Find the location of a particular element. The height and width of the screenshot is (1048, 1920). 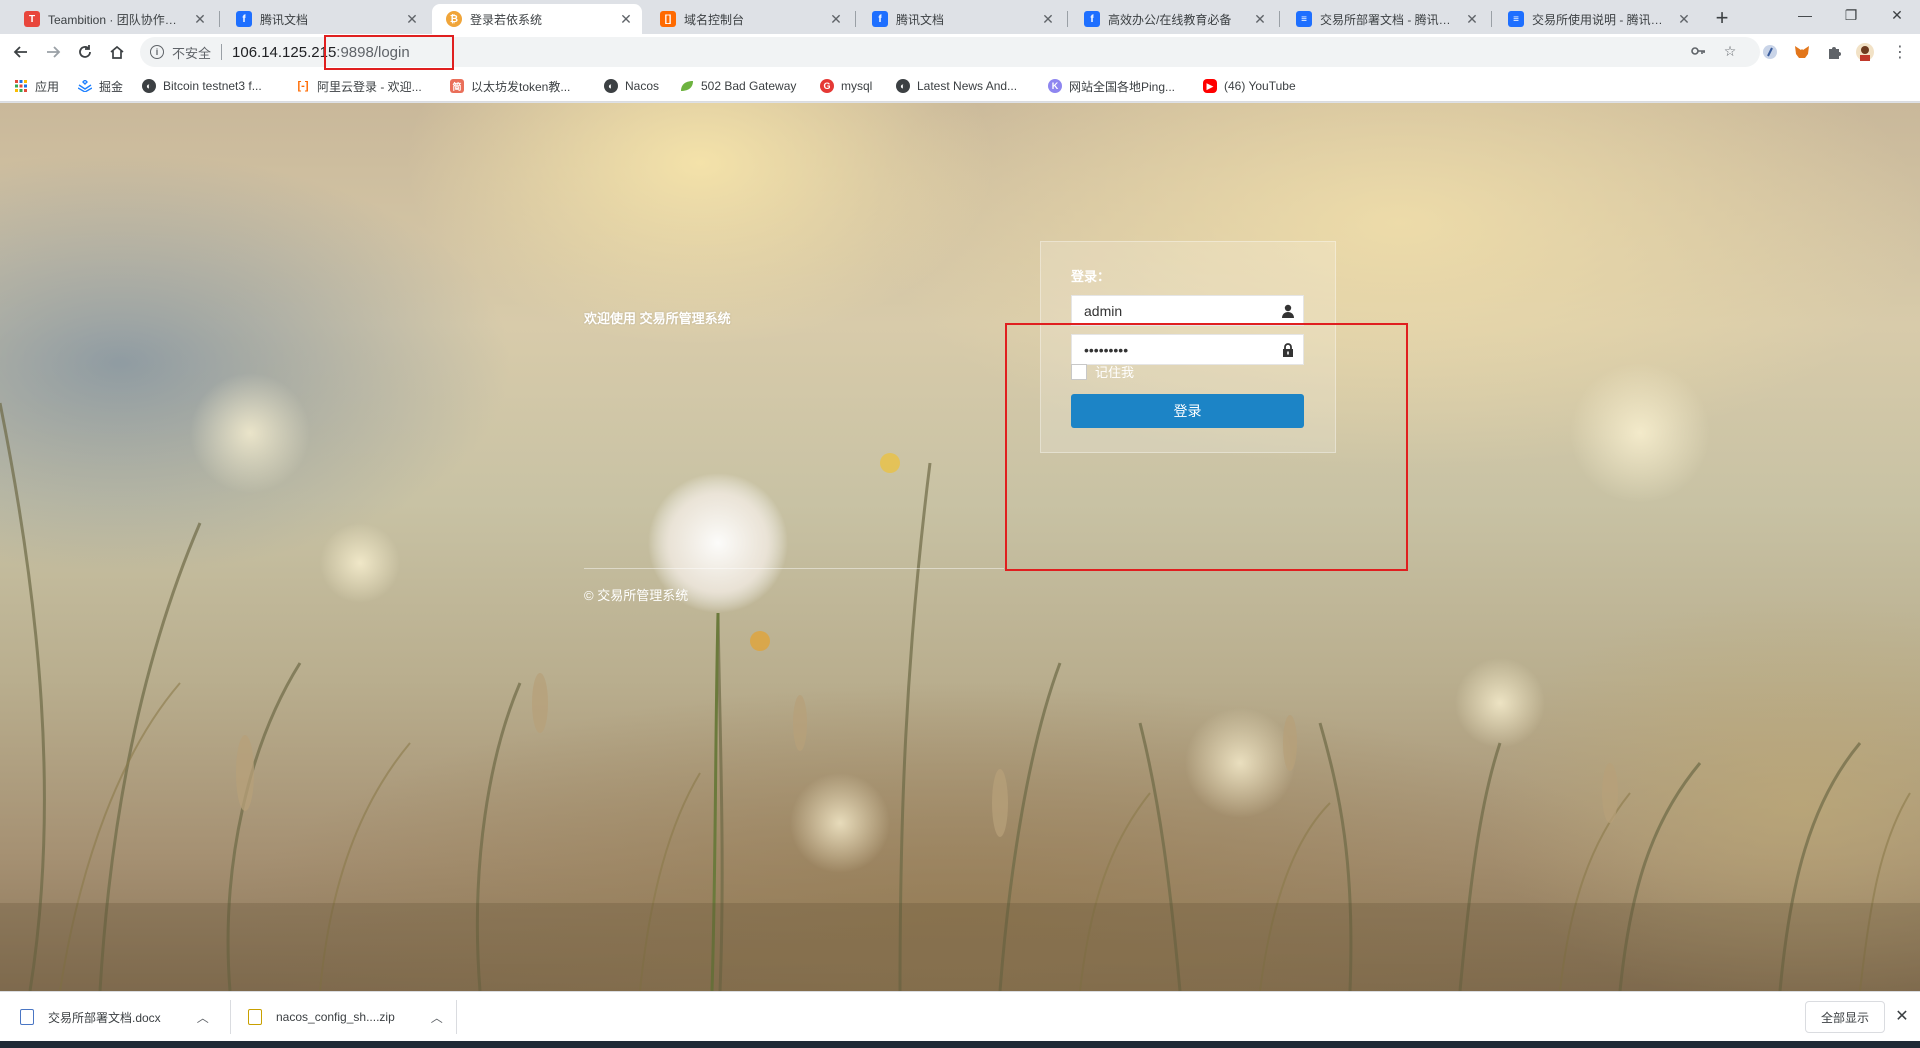

bookmark-star-icon: ☆ is located at coordinates (1730, 51).